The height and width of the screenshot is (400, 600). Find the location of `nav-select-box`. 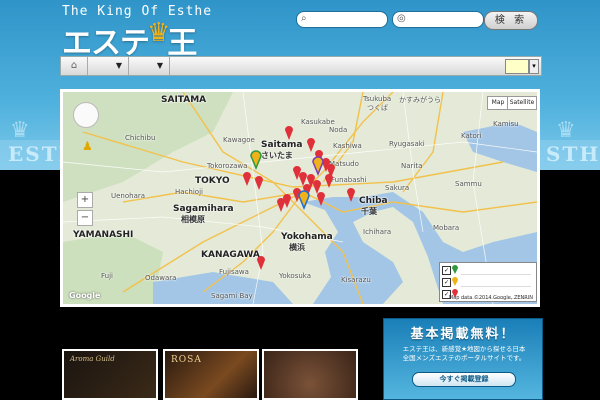

nav-select-box is located at coordinates (517, 66).